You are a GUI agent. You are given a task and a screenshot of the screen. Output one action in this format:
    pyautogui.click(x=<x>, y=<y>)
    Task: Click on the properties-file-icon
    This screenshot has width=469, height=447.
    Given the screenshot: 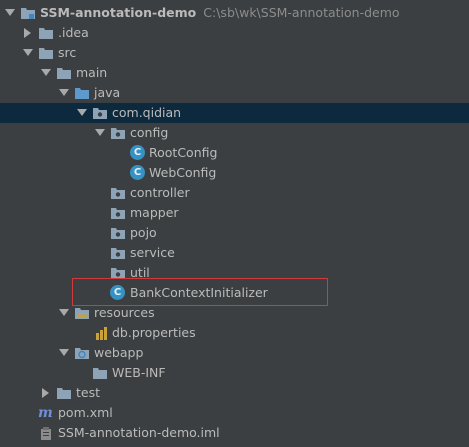 What is the action you would take?
    pyautogui.click(x=102, y=333)
    